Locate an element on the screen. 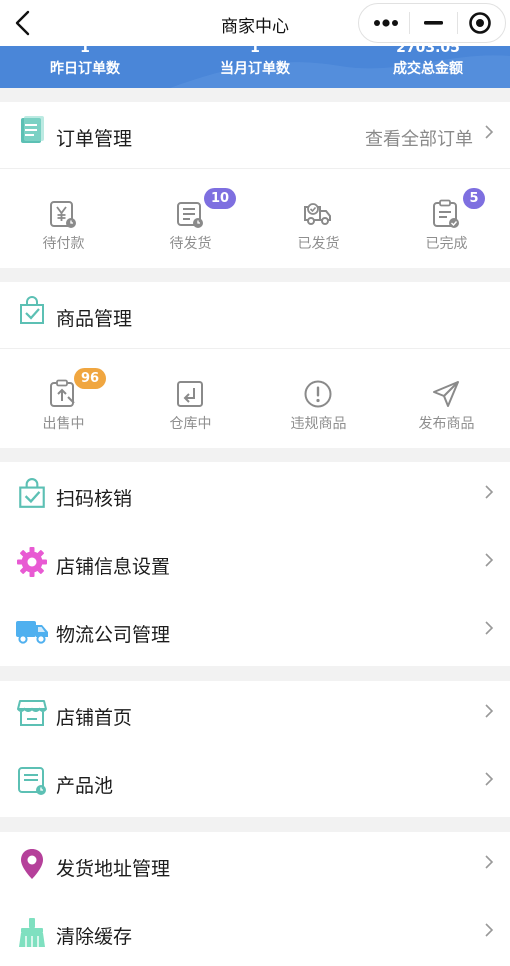  goods-status-label: 违规商品 is located at coordinates (318, 424).